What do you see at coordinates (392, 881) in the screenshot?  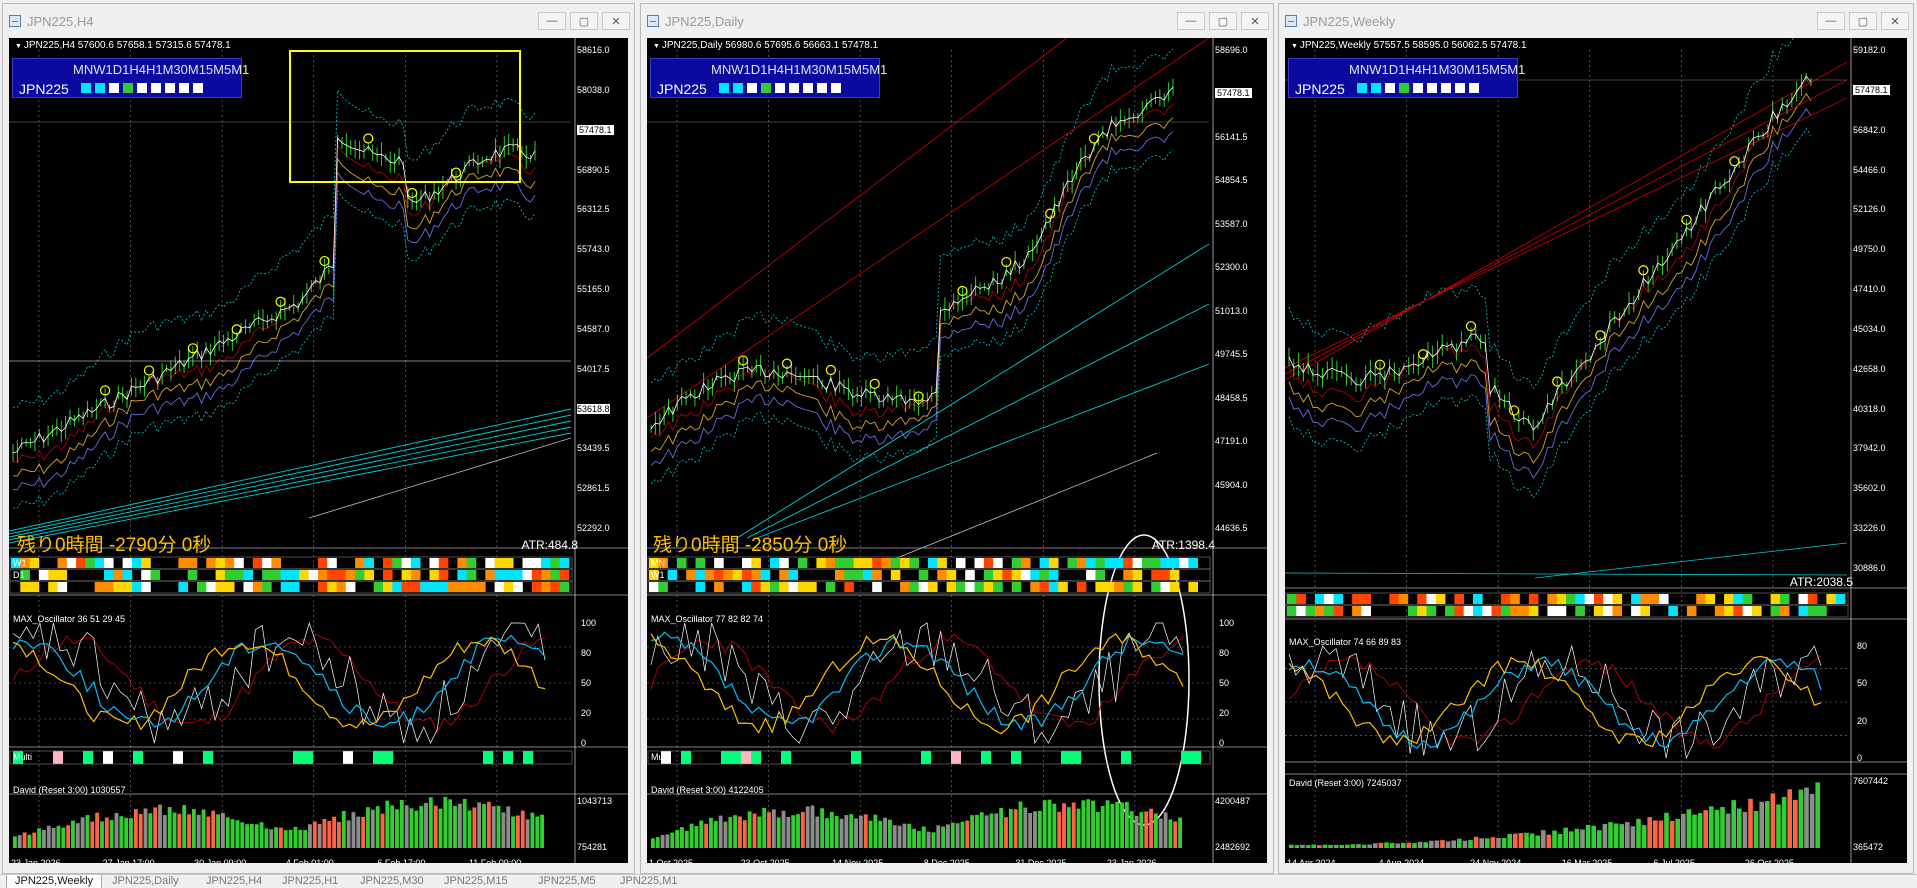 I see `chart-tab: JPN225,M30` at bounding box center [392, 881].